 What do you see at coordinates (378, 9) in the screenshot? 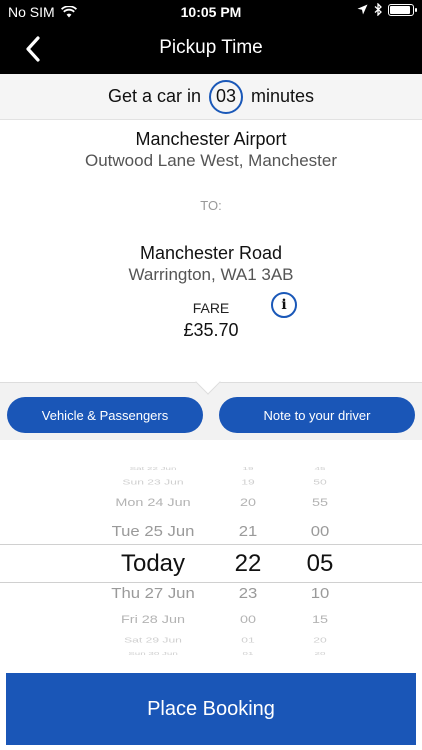
I see `bluetooth-icon` at bounding box center [378, 9].